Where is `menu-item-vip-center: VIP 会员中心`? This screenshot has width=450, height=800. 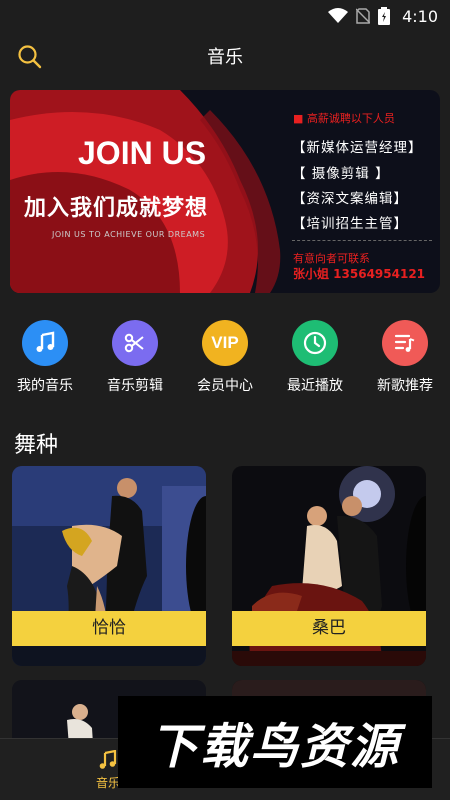 menu-item-vip-center: VIP 会员中心 is located at coordinates (225, 360).